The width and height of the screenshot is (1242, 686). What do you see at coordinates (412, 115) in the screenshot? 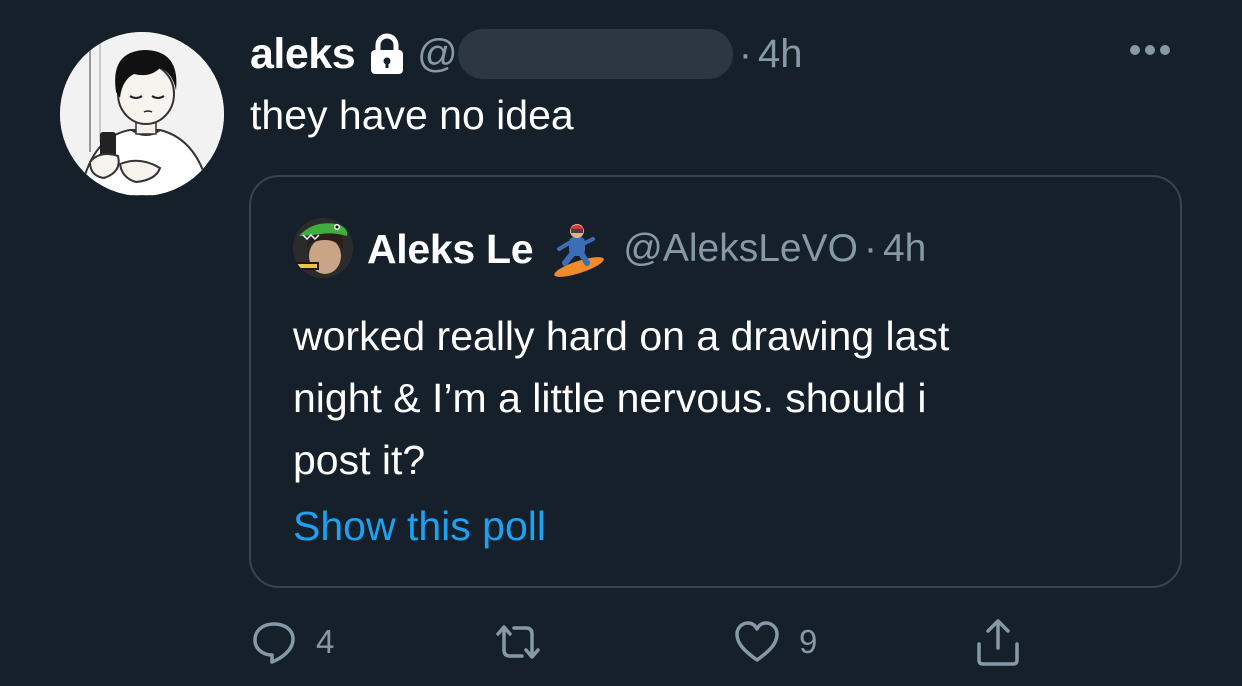
I see `tweet-text: they have no idea` at bounding box center [412, 115].